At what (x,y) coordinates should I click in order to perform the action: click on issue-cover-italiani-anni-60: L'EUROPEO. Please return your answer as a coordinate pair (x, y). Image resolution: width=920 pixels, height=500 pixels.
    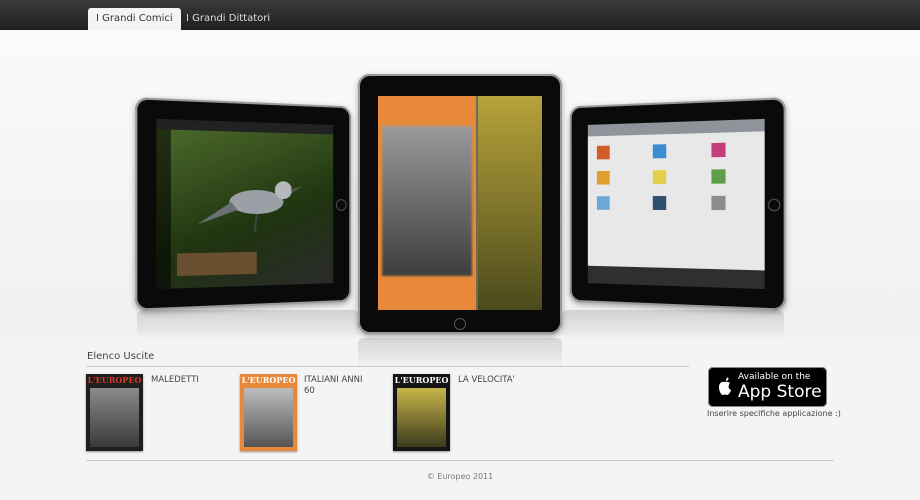
    Looking at the image, I should click on (268, 412).